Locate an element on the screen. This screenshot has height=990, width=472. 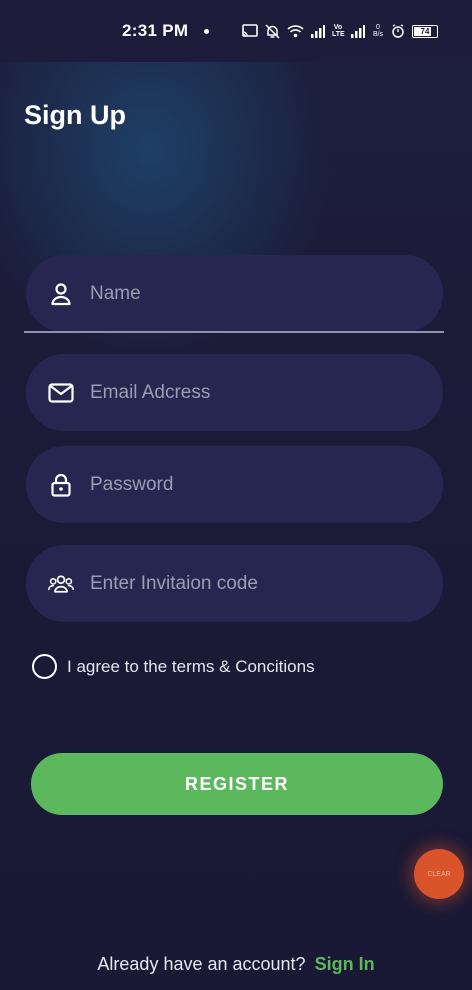
mail-icon is located at coordinates (61, 393).